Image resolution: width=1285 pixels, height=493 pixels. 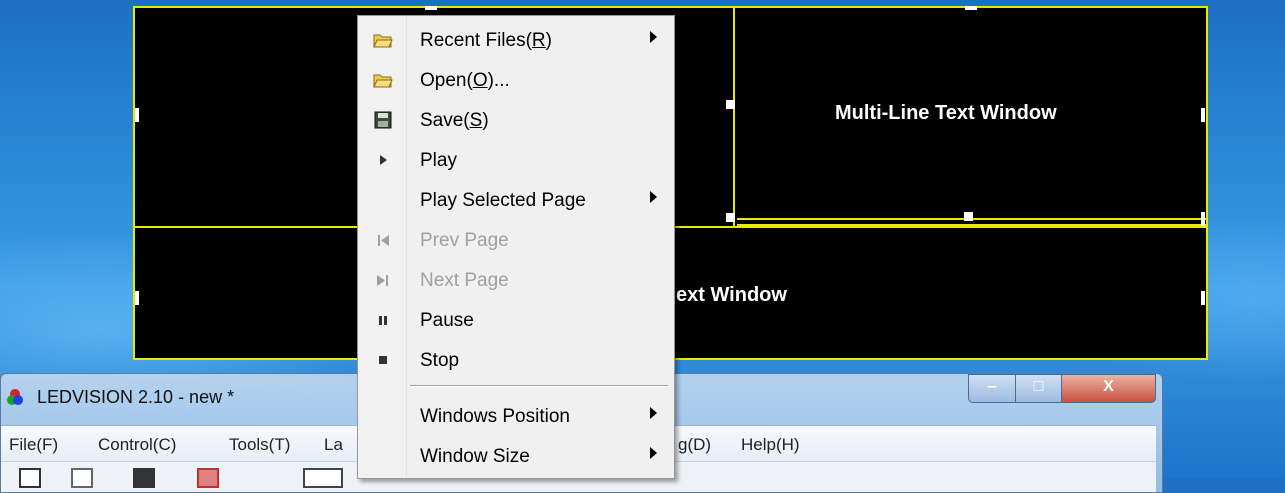 What do you see at coordinates (495, 416) in the screenshot?
I see `menu-item-label: Windows Position` at bounding box center [495, 416].